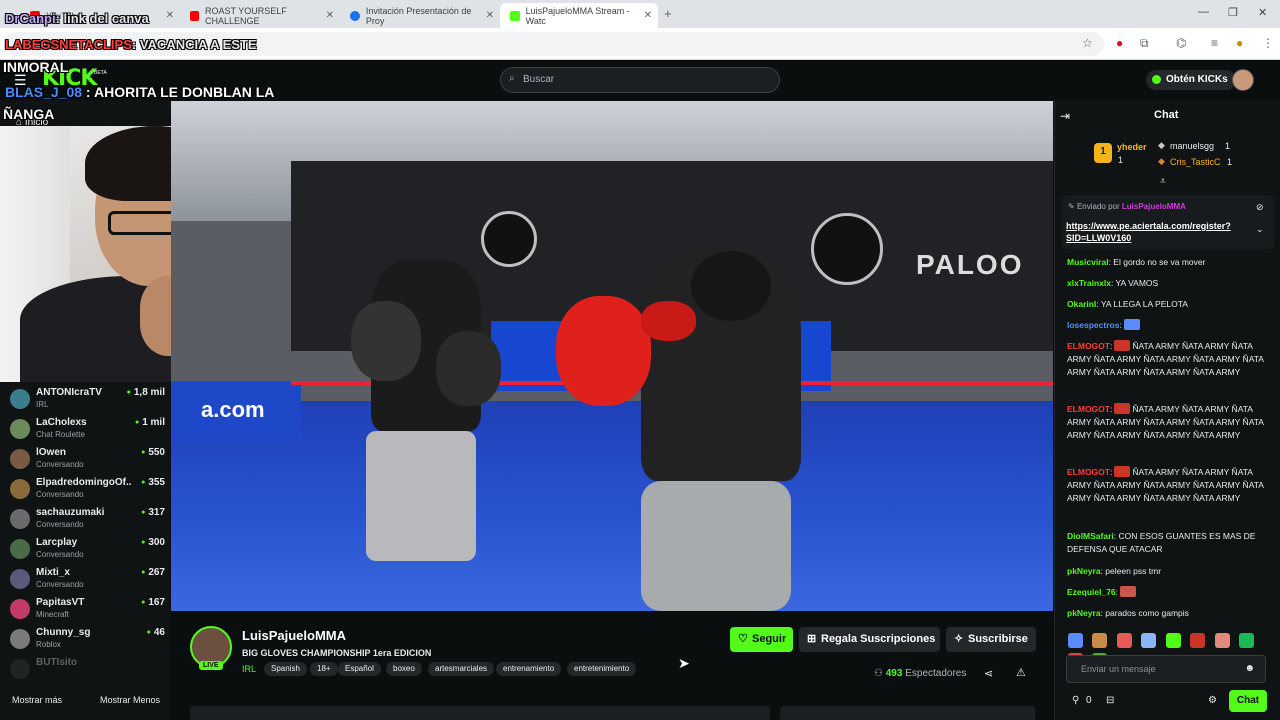 The height and width of the screenshot is (720, 1280). I want to click on gear-icon: ⚙, so click(1212, 700).